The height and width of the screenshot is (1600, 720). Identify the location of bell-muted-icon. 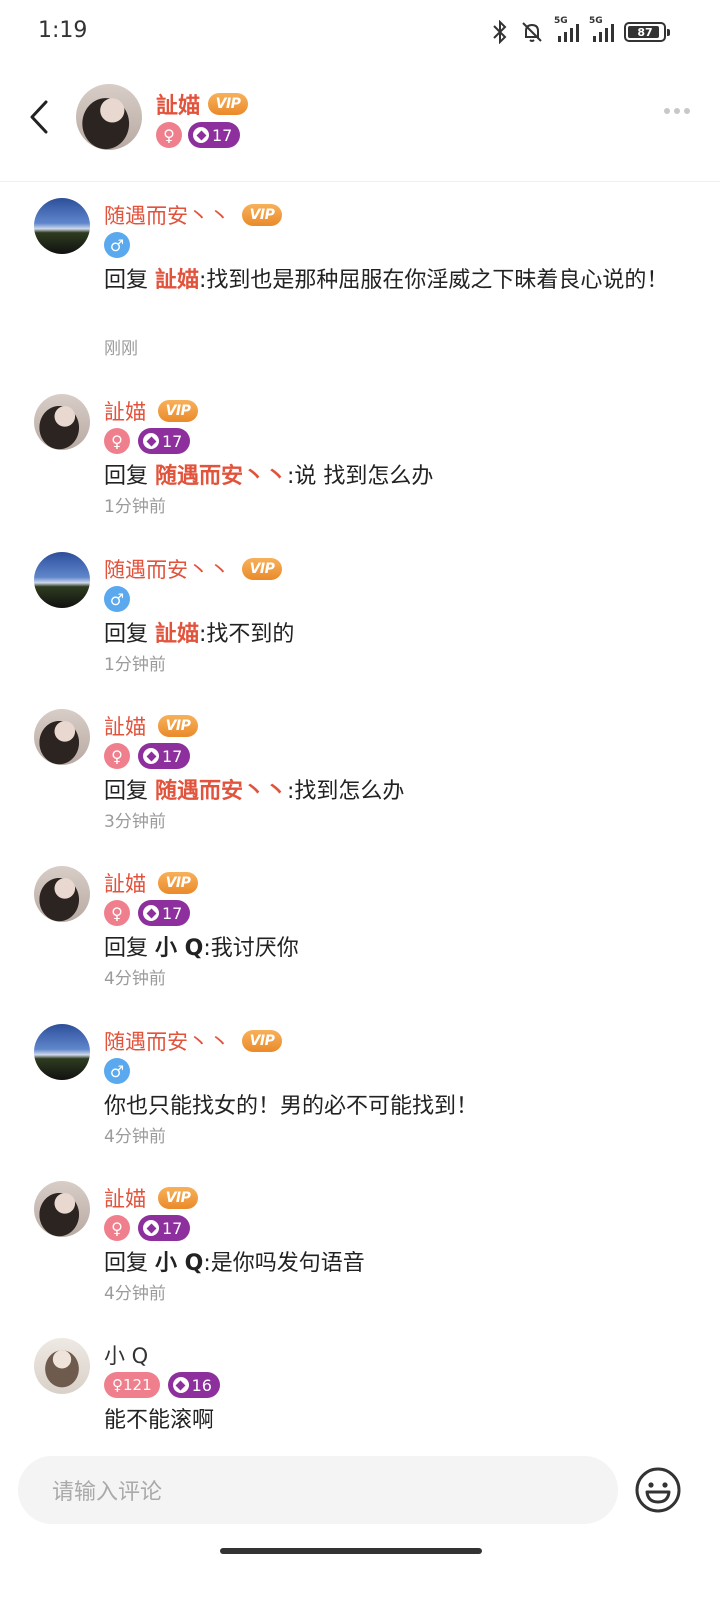
(532, 32).